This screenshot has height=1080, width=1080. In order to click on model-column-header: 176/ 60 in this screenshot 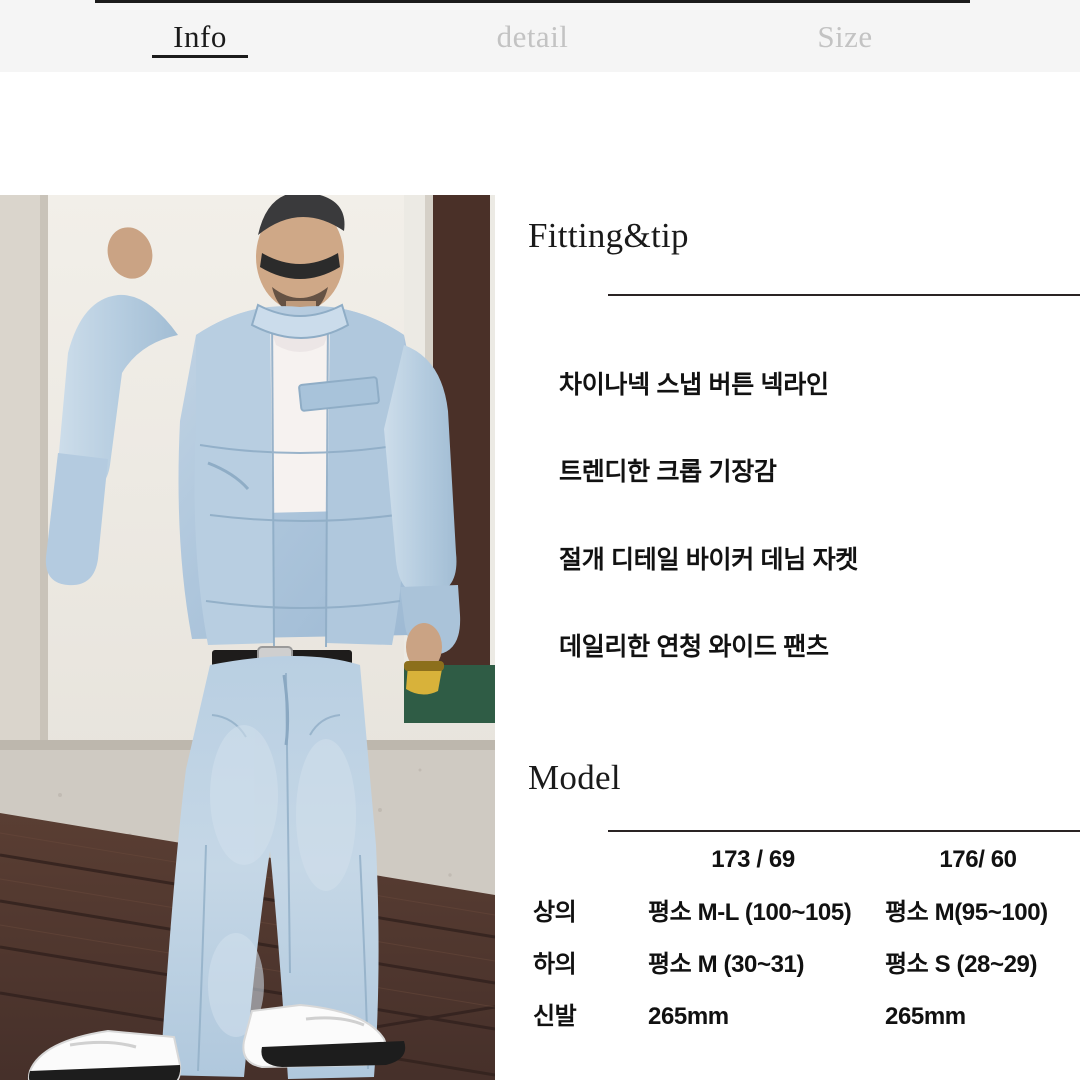, I will do `click(978, 859)`.